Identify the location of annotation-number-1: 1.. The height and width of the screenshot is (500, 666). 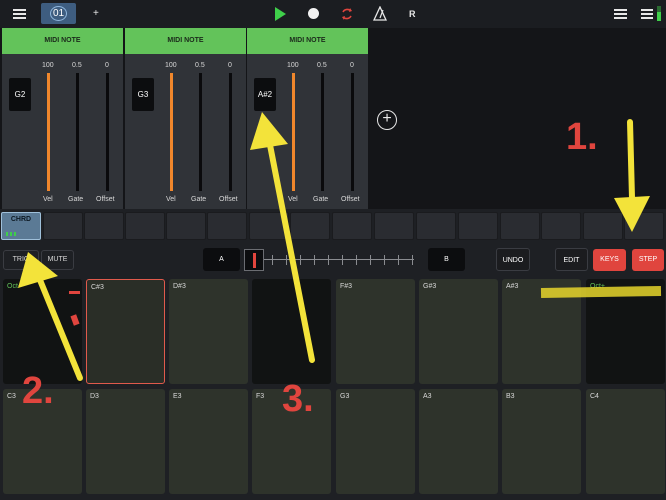
(582, 137).